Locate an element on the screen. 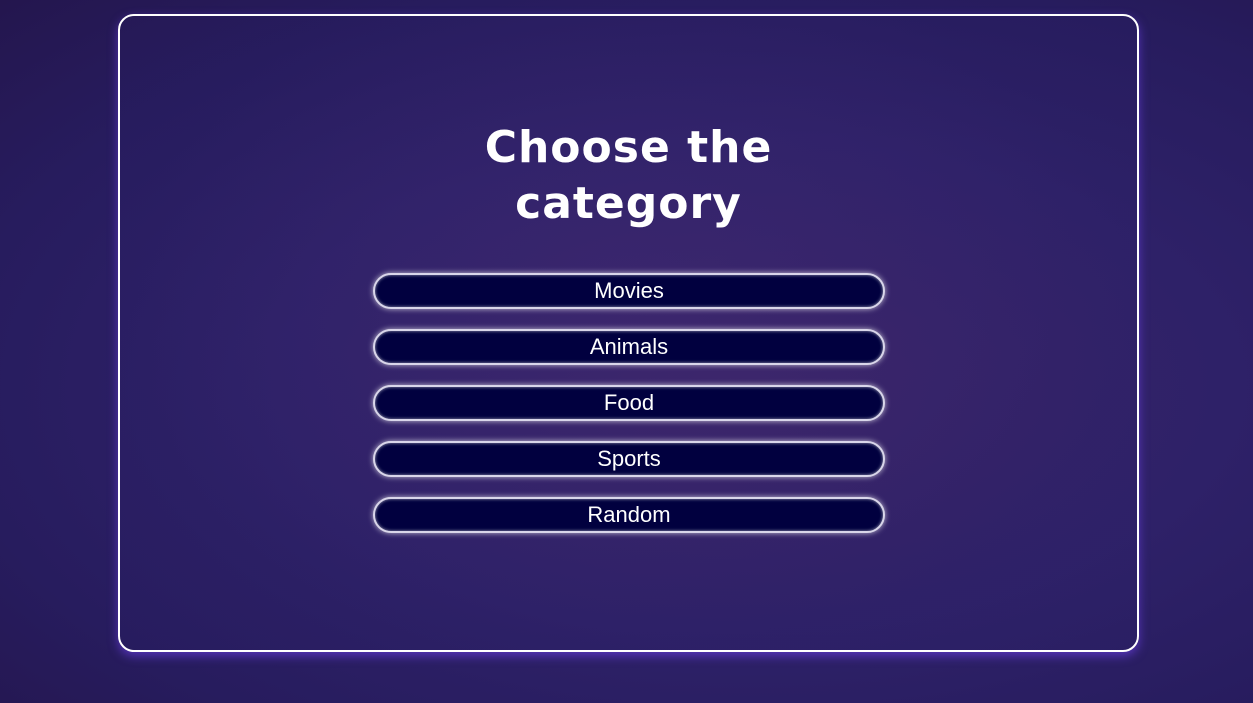 The width and height of the screenshot is (1253, 703). category-button-animals: Animals is located at coordinates (629, 347).